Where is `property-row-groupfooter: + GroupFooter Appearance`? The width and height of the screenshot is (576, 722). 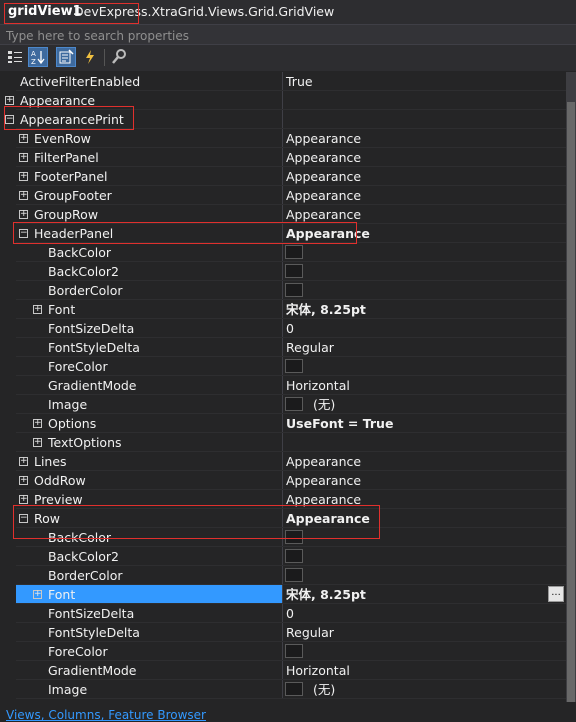 property-row-groupfooter: + GroupFooter Appearance is located at coordinates (283, 195).